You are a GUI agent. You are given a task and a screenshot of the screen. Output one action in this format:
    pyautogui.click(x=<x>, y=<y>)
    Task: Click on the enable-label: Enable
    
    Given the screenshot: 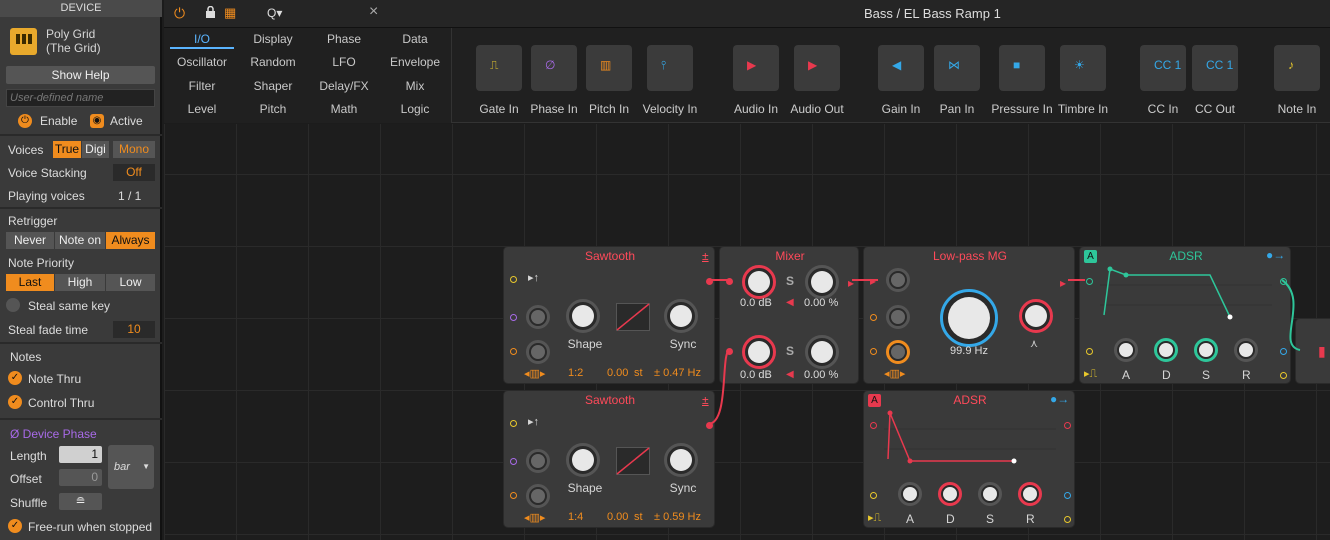 What is the action you would take?
    pyautogui.click(x=58, y=121)
    